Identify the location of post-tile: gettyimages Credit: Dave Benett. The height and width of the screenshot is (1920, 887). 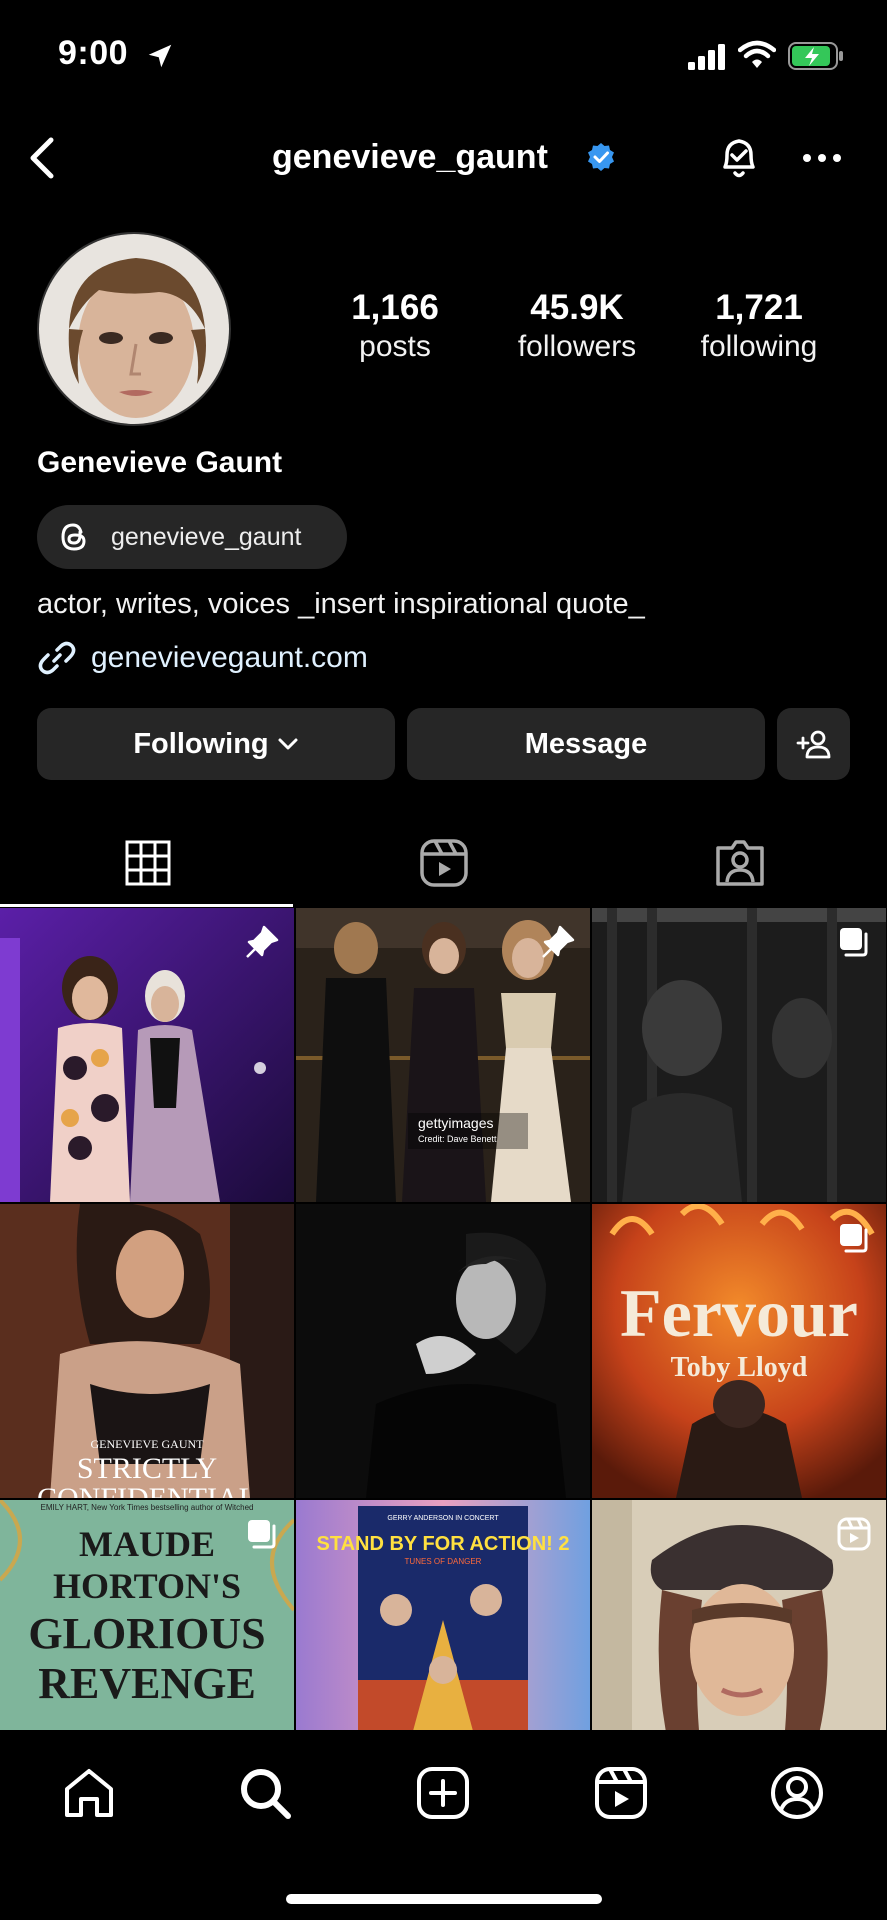
(443, 1055).